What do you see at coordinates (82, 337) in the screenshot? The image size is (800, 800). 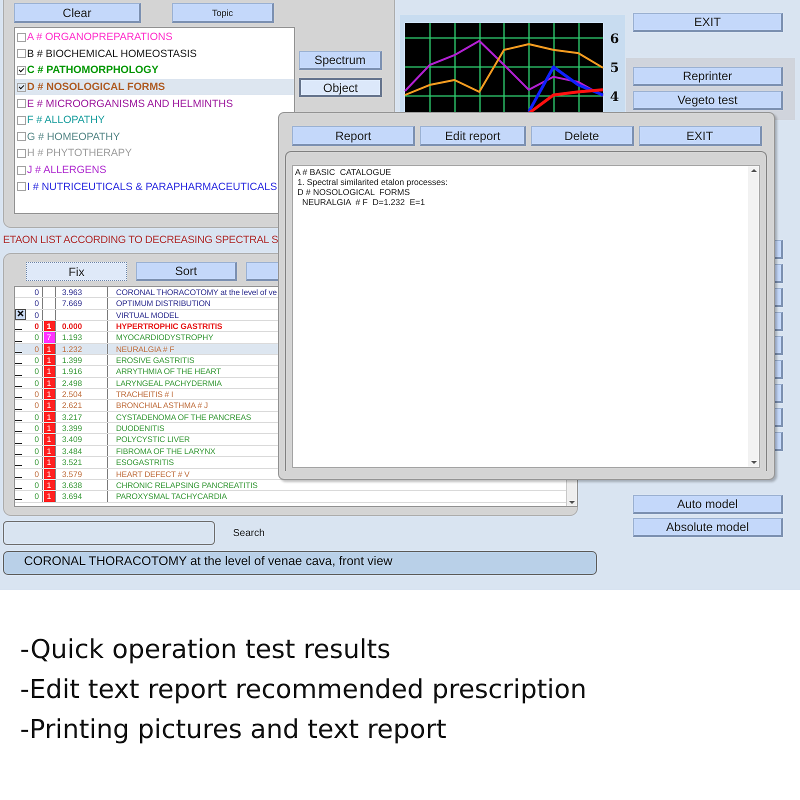 I see `table-cell: 1.193` at bounding box center [82, 337].